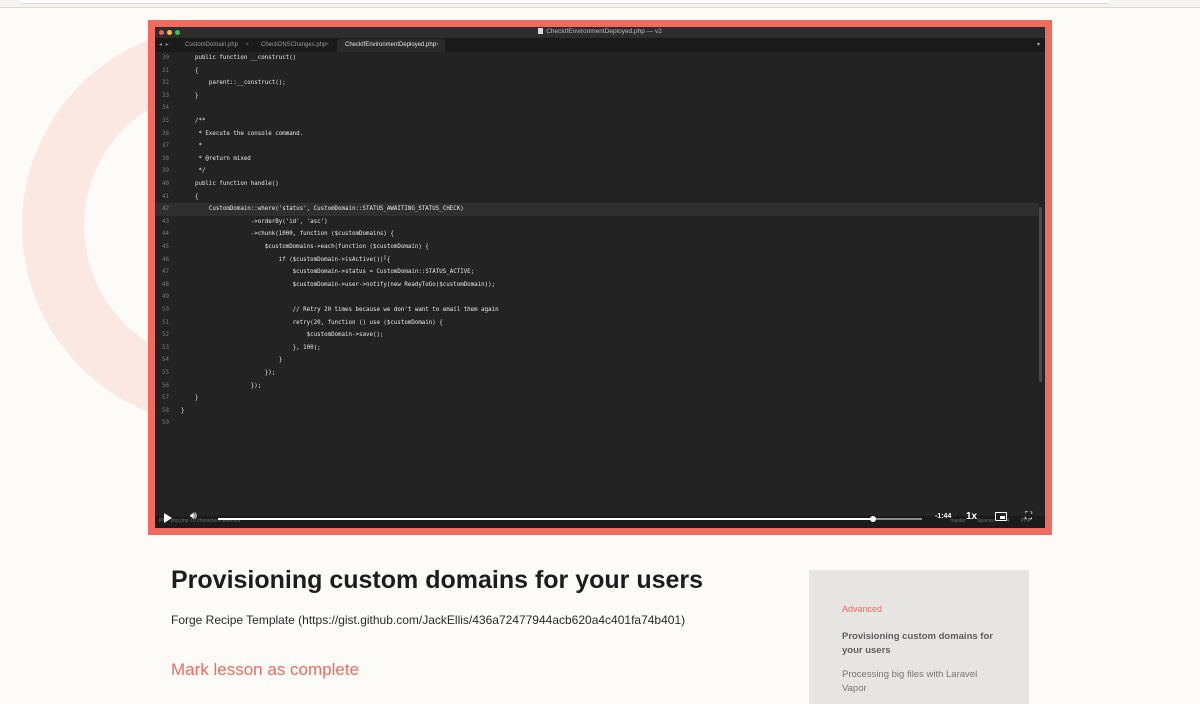 This screenshot has width=1200, height=704. What do you see at coordinates (597, 222) in the screenshot?
I see `code-line: 43 ->orderBy('id', 'asc')` at bounding box center [597, 222].